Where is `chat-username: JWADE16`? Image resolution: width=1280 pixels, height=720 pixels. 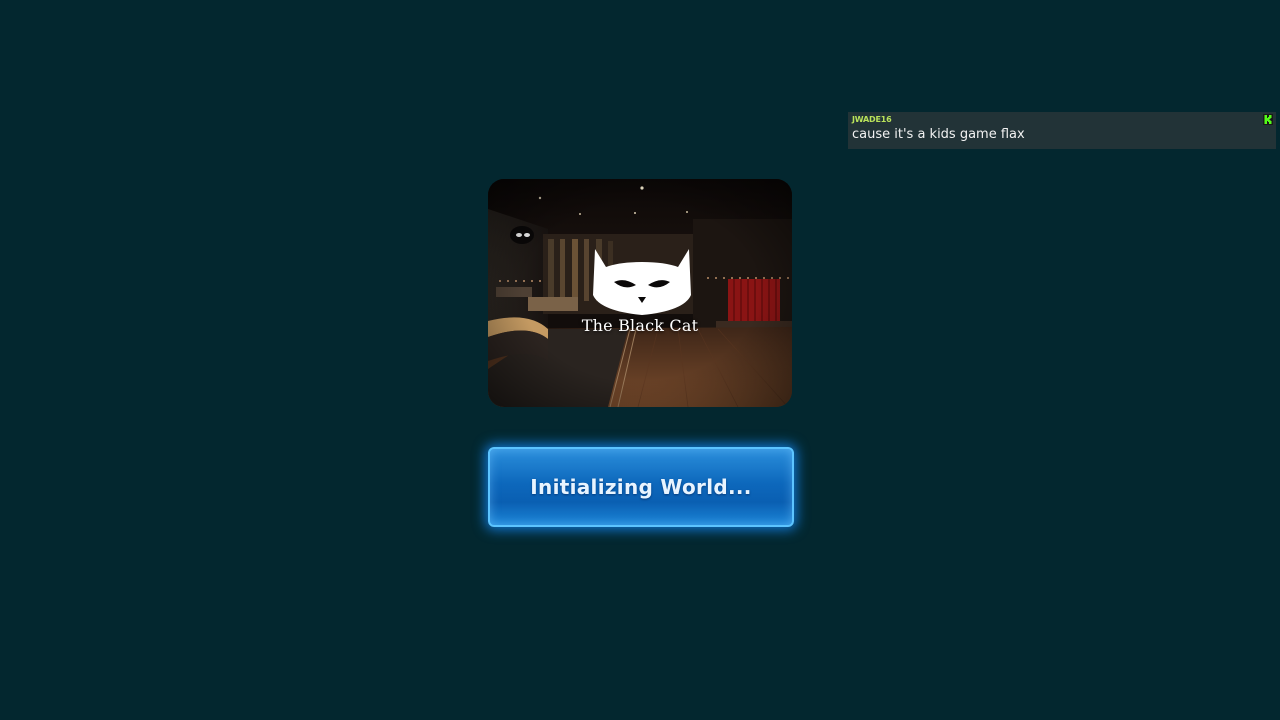 chat-username: JWADE16 is located at coordinates (872, 119).